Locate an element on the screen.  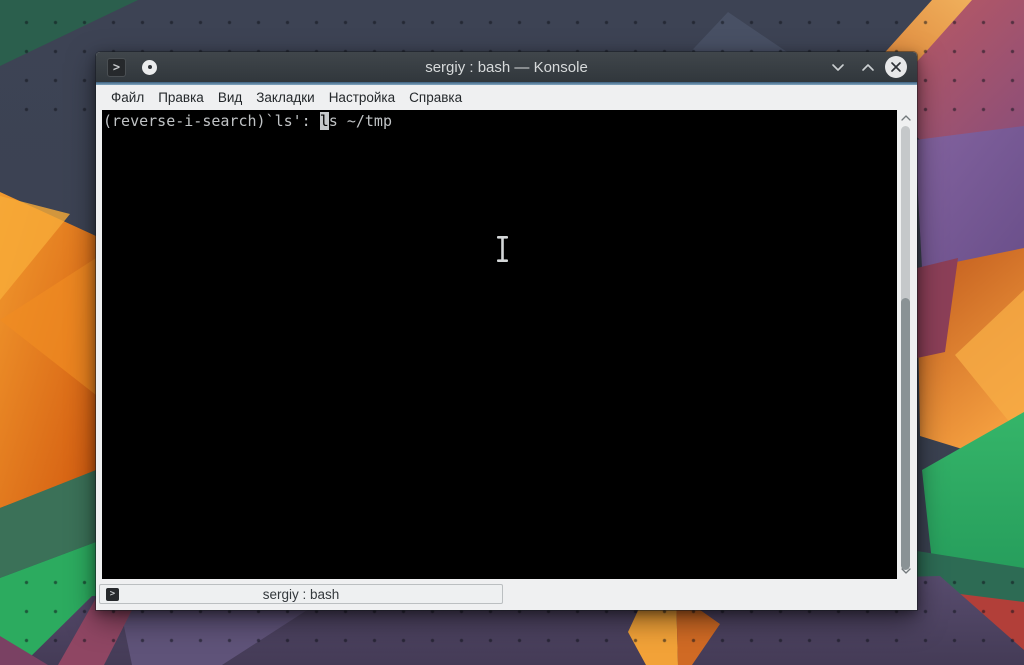
scrollbar-down-button is located at coordinates (905, 571).